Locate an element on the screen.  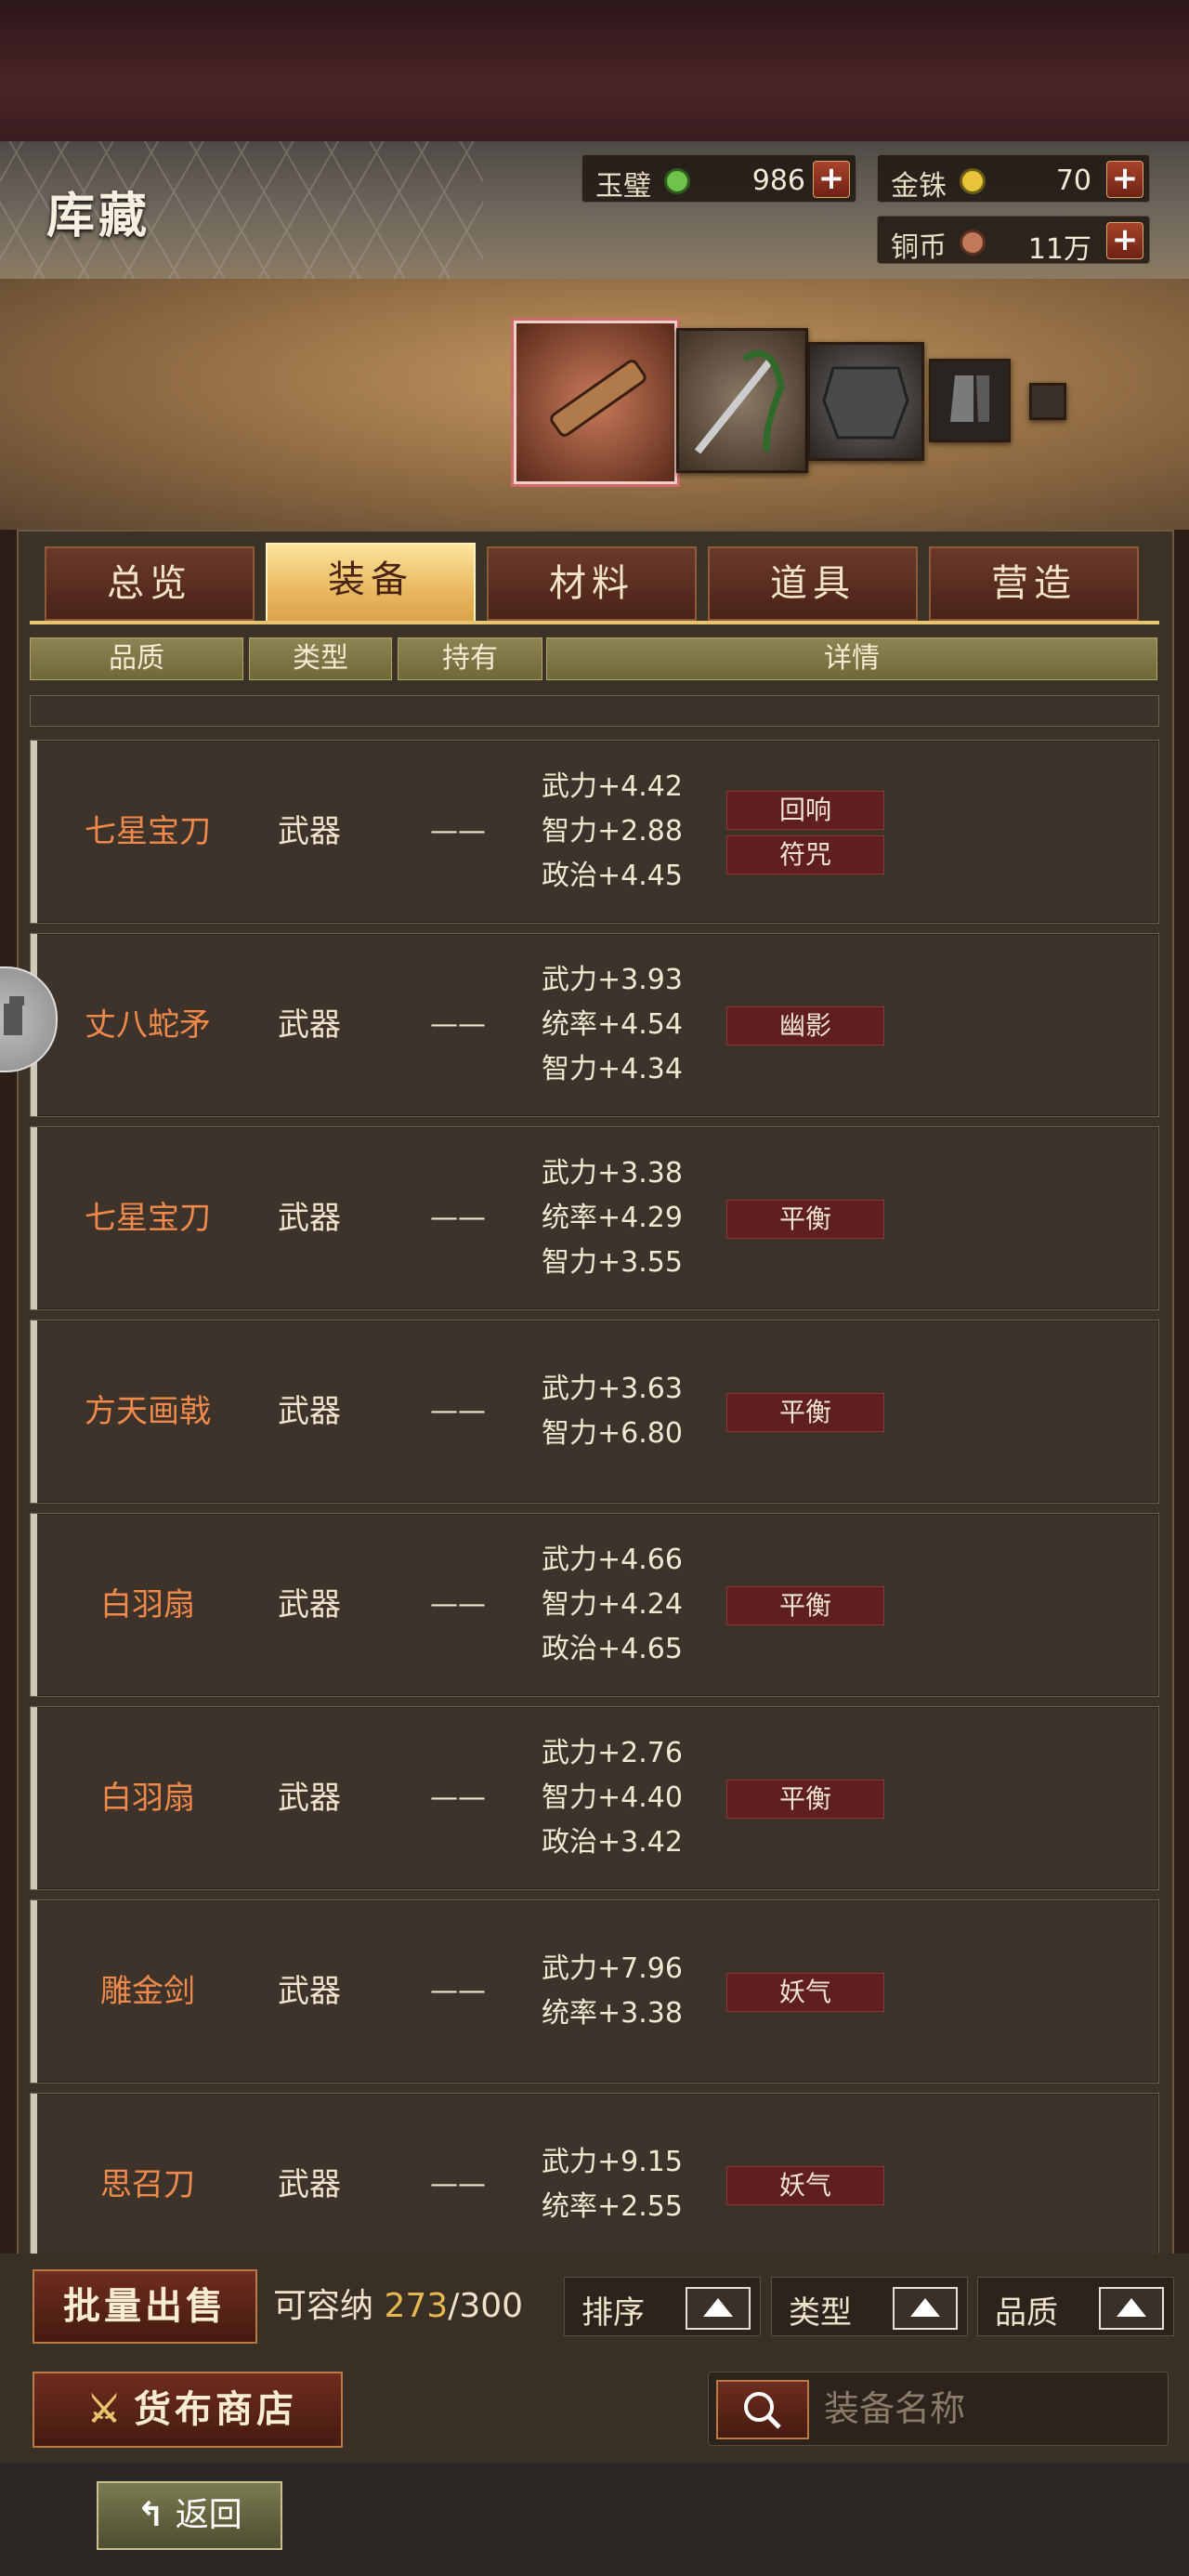
item-stat: 武力+9.15 is located at coordinates (612, 2162).